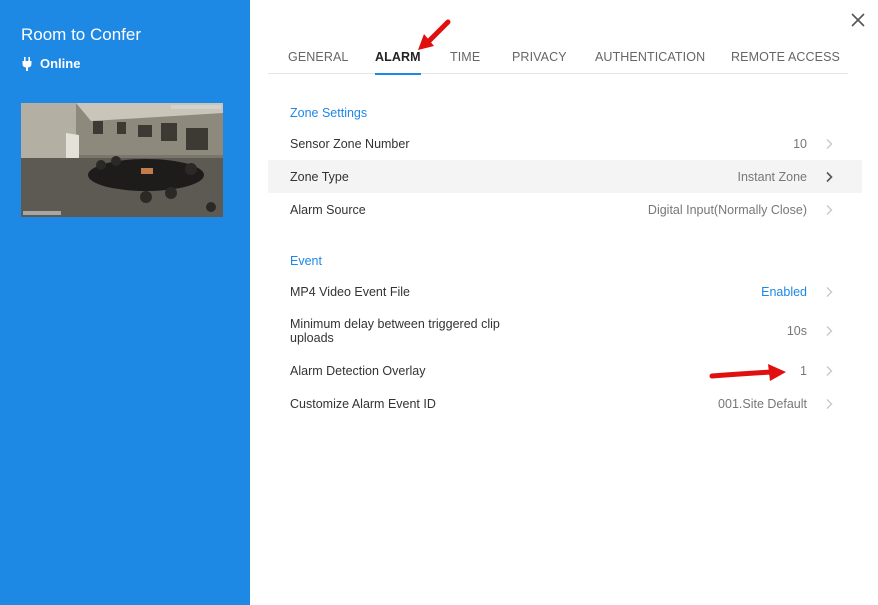 The width and height of the screenshot is (878, 605). What do you see at coordinates (772, 176) in the screenshot?
I see `row-value: Instant Zone` at bounding box center [772, 176].